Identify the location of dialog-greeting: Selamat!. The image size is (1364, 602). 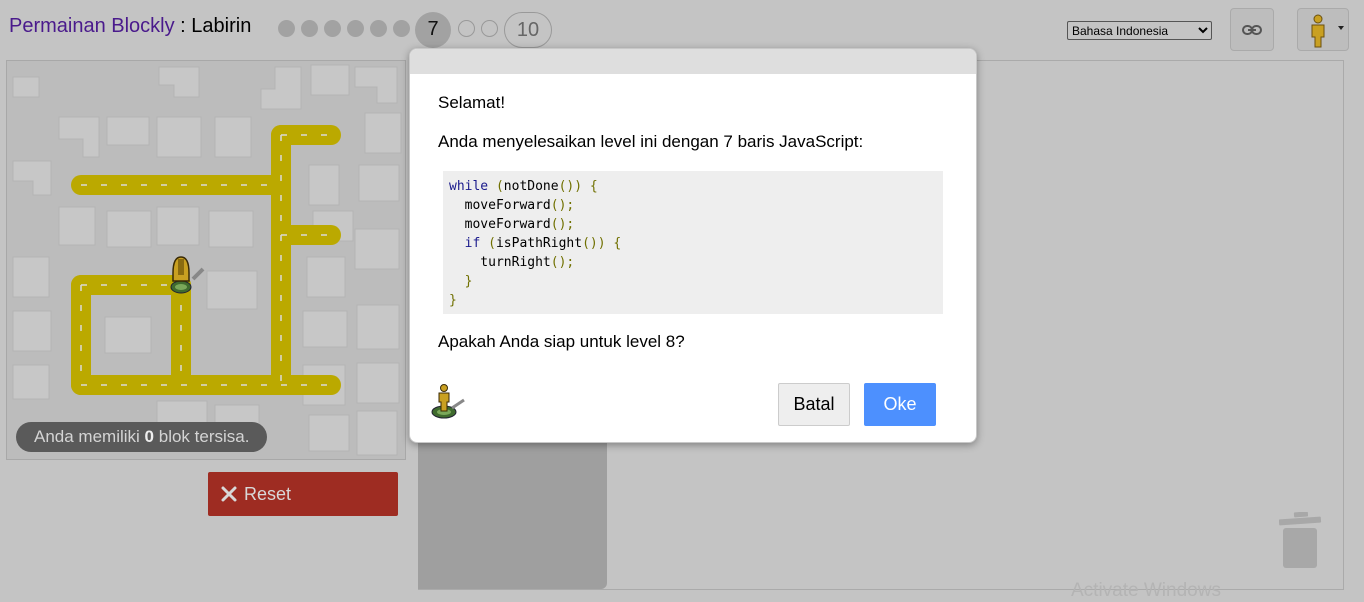
(472, 102).